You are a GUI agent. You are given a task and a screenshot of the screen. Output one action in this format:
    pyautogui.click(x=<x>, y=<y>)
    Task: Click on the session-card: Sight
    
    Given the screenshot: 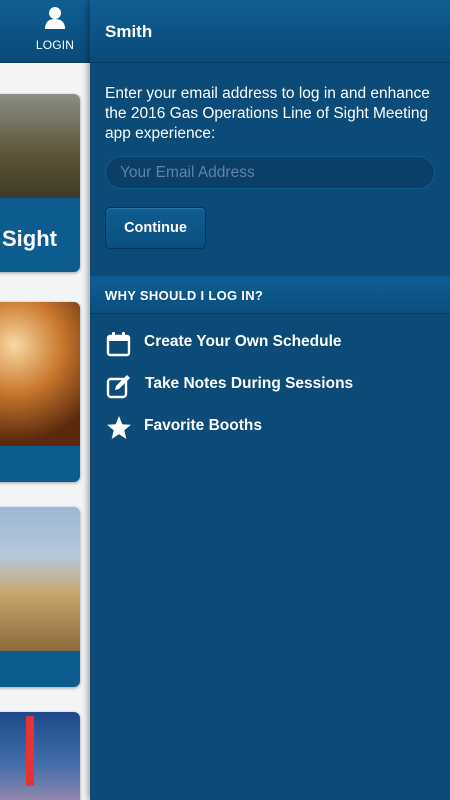 What is the action you would take?
    pyautogui.click(x=40, y=183)
    